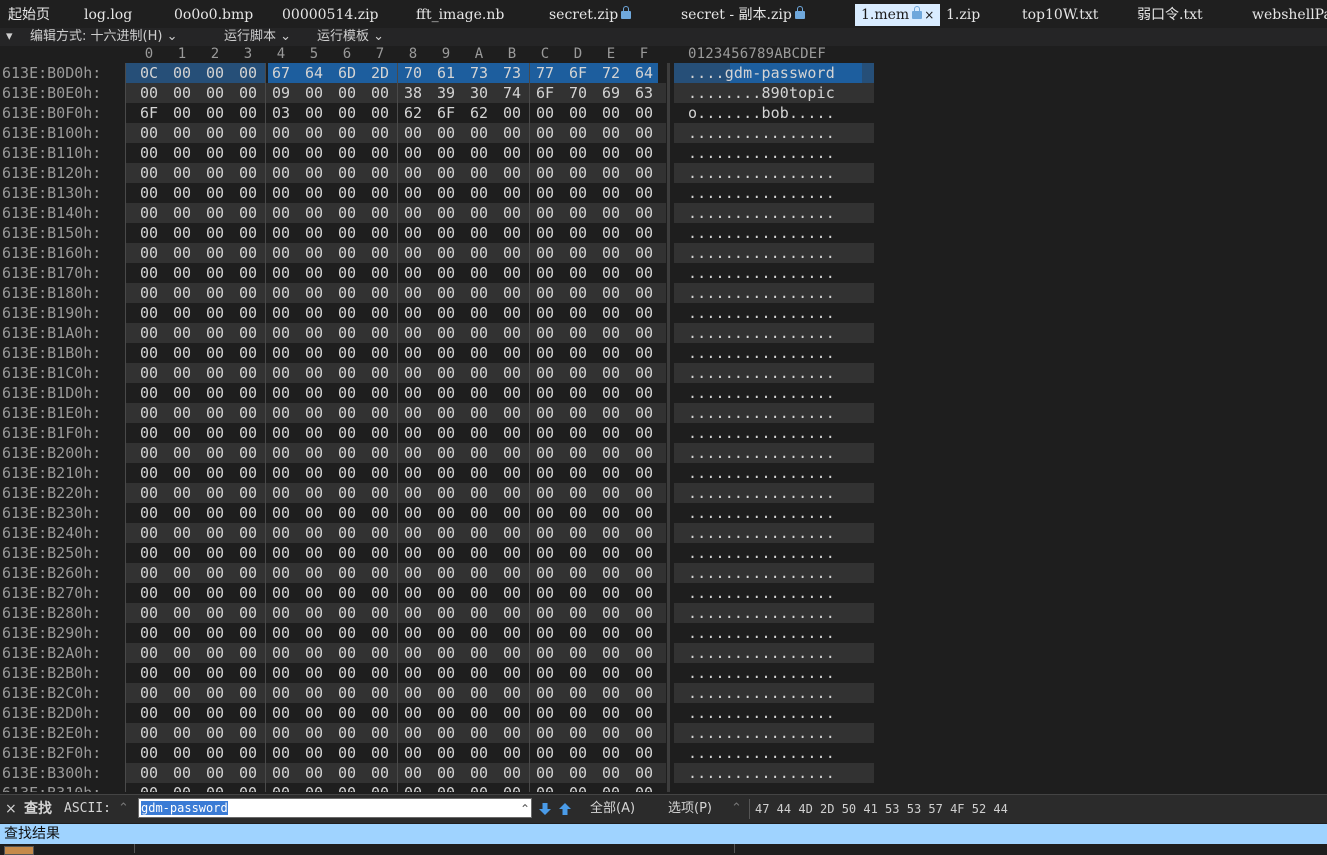  I want to click on hex-byte: 64, so click(644, 73).